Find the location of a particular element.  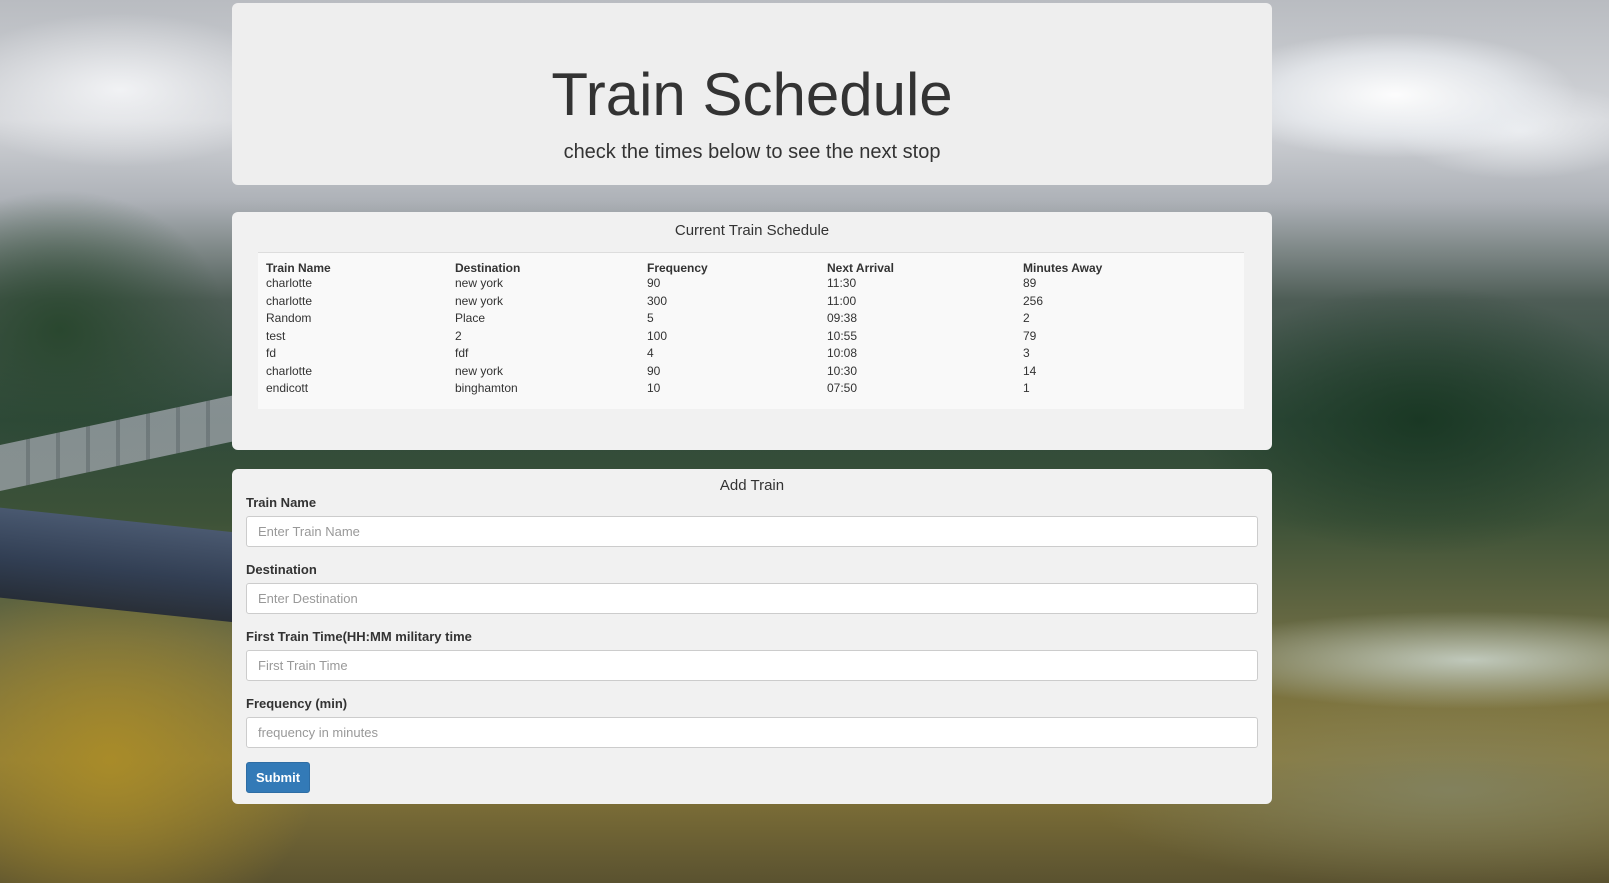

submit-button: Submit is located at coordinates (278, 777).